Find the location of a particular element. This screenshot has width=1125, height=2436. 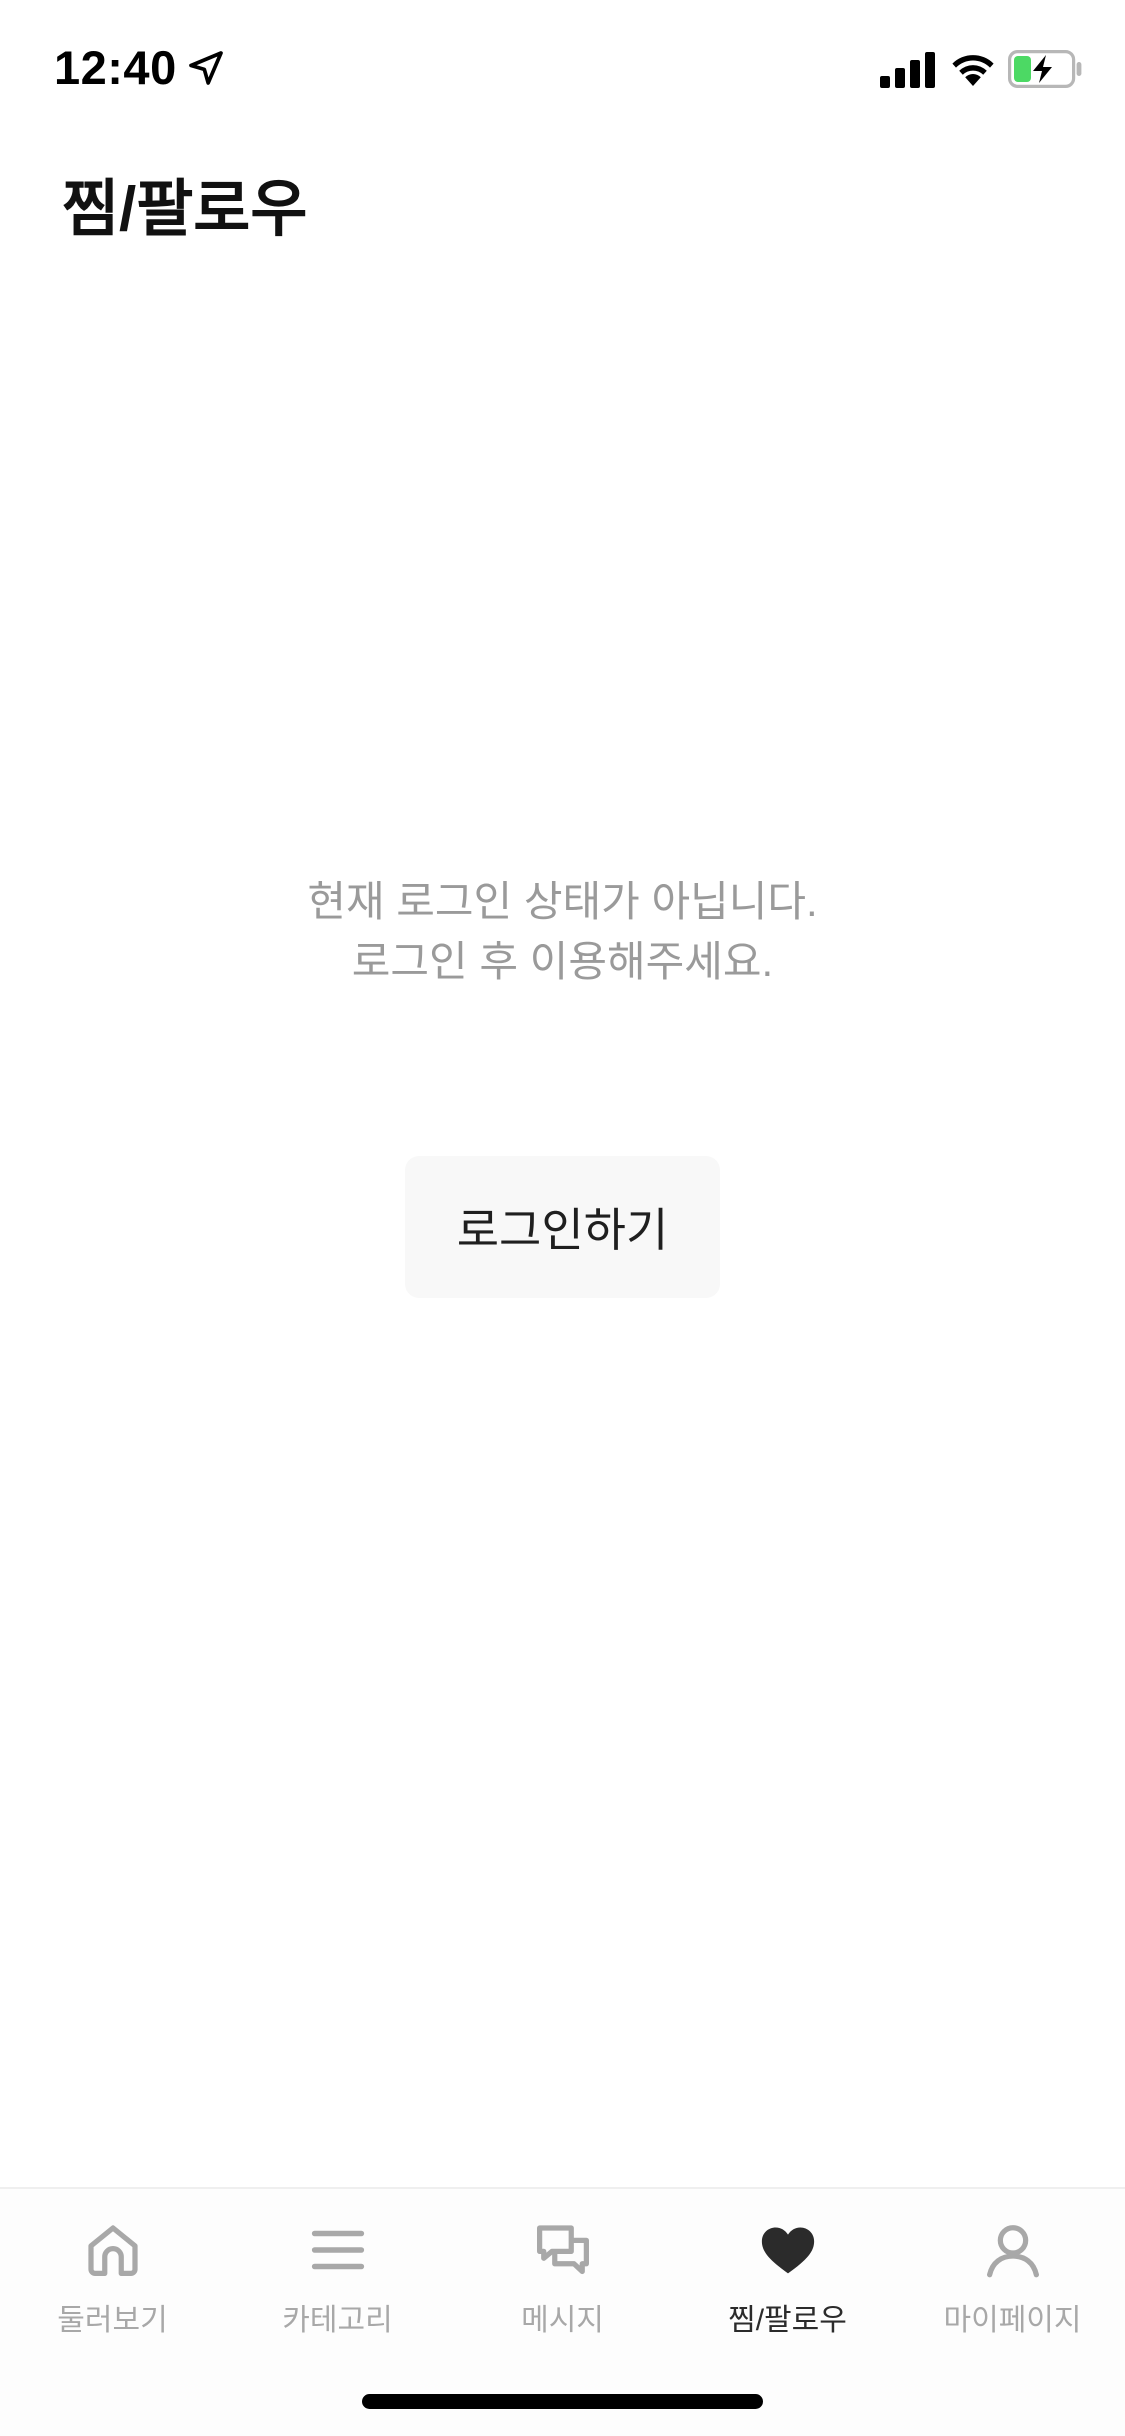

tab-label: 메시지 is located at coordinates (562, 2320).